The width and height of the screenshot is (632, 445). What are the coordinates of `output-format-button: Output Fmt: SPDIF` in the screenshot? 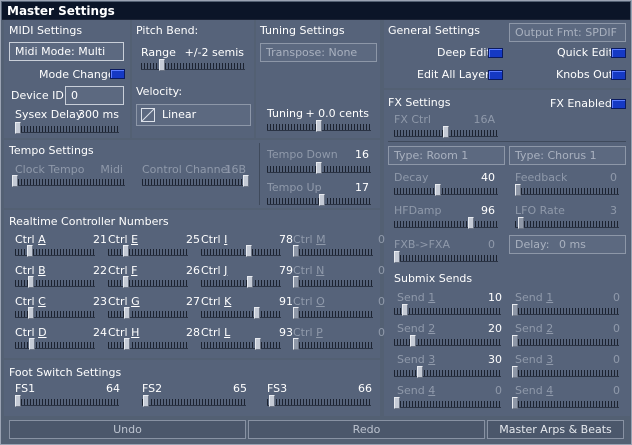 It's located at (567, 32).